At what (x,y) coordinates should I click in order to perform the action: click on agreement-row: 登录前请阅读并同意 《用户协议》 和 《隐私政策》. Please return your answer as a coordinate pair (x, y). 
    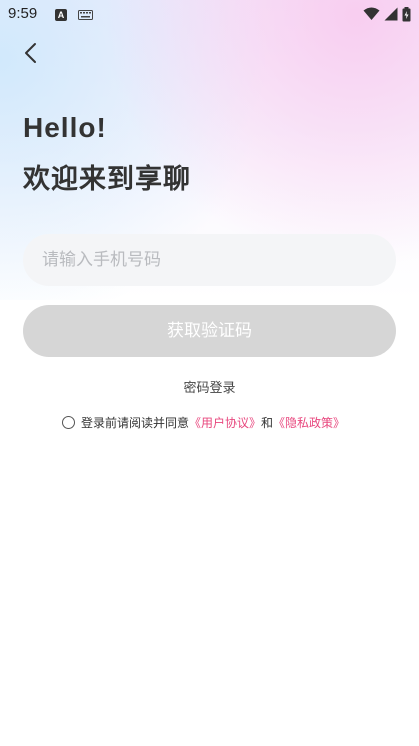
    Looking at the image, I should click on (203, 422).